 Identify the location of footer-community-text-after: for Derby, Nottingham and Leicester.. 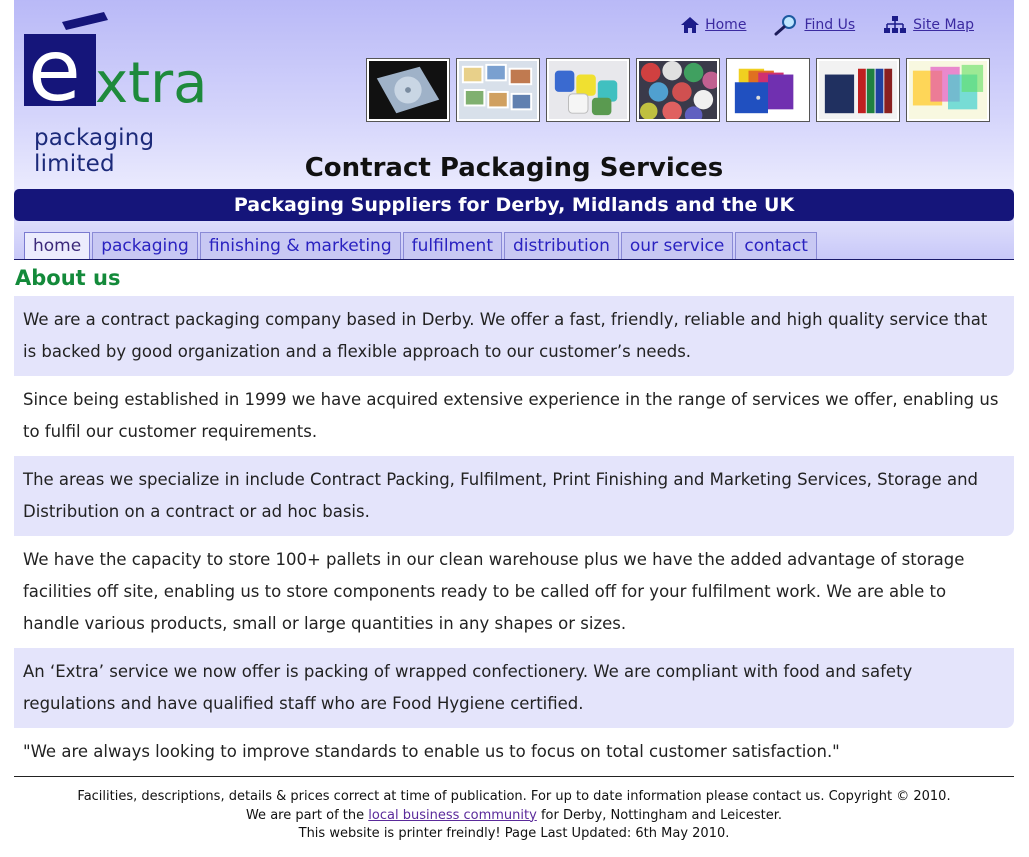
(659, 815).